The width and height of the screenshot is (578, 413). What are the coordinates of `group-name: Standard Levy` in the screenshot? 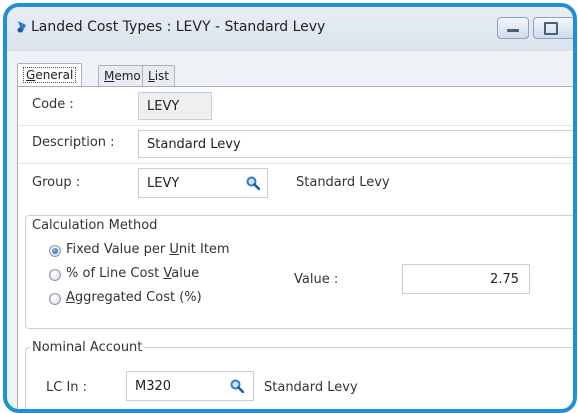 It's located at (343, 182).